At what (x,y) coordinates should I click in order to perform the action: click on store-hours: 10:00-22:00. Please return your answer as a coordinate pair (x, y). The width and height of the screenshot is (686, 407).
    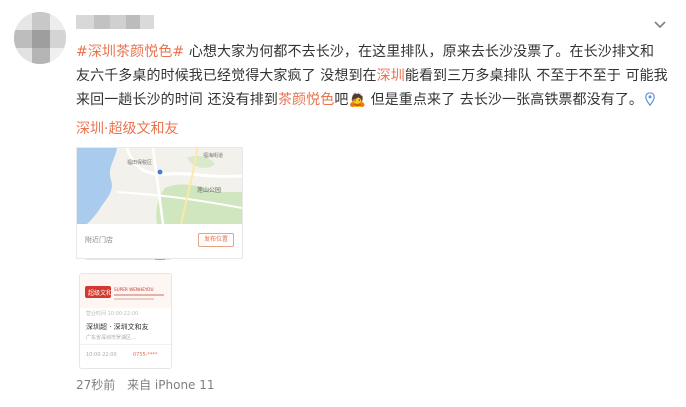
    Looking at the image, I should click on (101, 355).